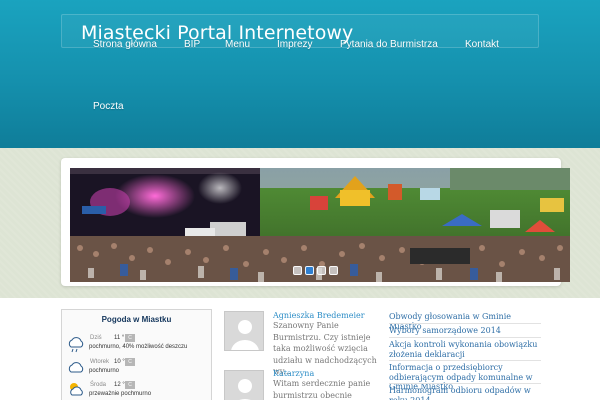 This screenshot has height=400, width=600. I want to click on comment-author-1: Agnieszka Bredemeier, so click(319, 315).